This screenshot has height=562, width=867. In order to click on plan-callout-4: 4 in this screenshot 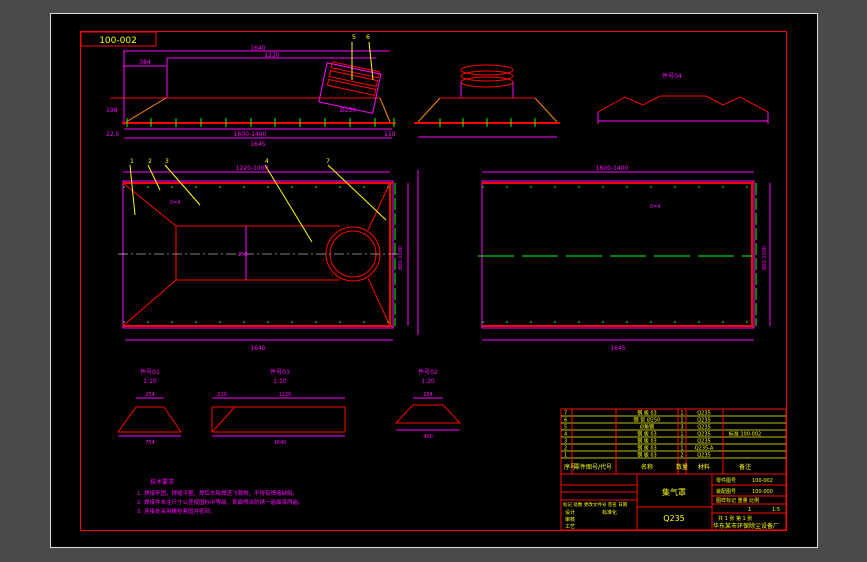, I will do `click(267, 161)`.